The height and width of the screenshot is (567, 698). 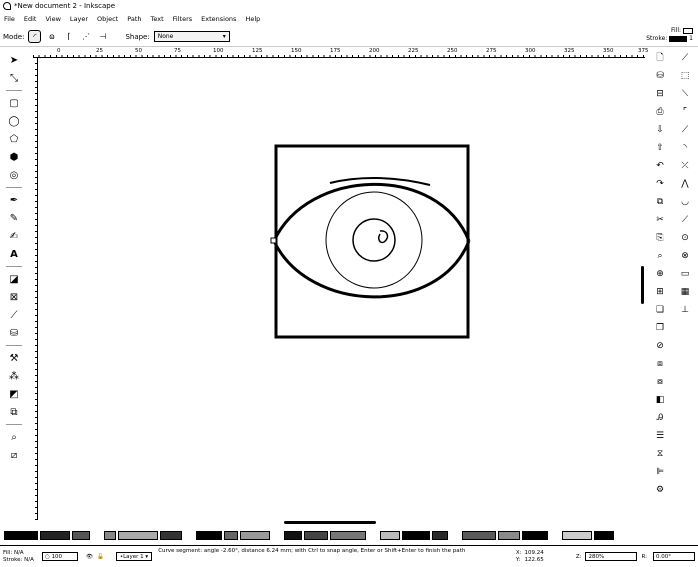 What do you see at coordinates (30, 19) in the screenshot?
I see `menu-edit: Edit` at bounding box center [30, 19].